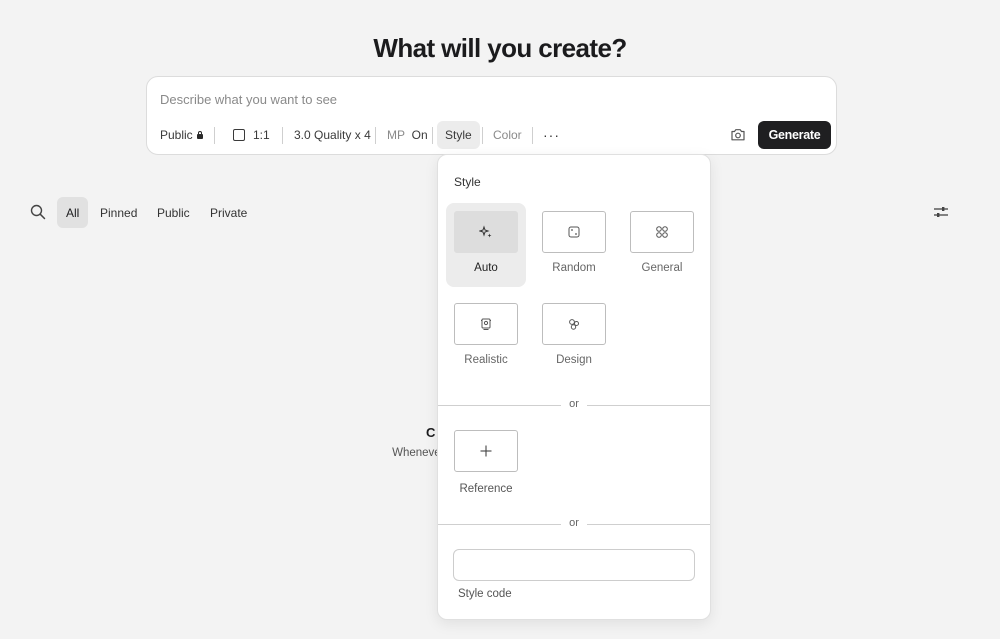 The width and height of the screenshot is (1000, 639). Describe the element at coordinates (302, 135) in the screenshot. I see `version-label: 3.0` at that location.